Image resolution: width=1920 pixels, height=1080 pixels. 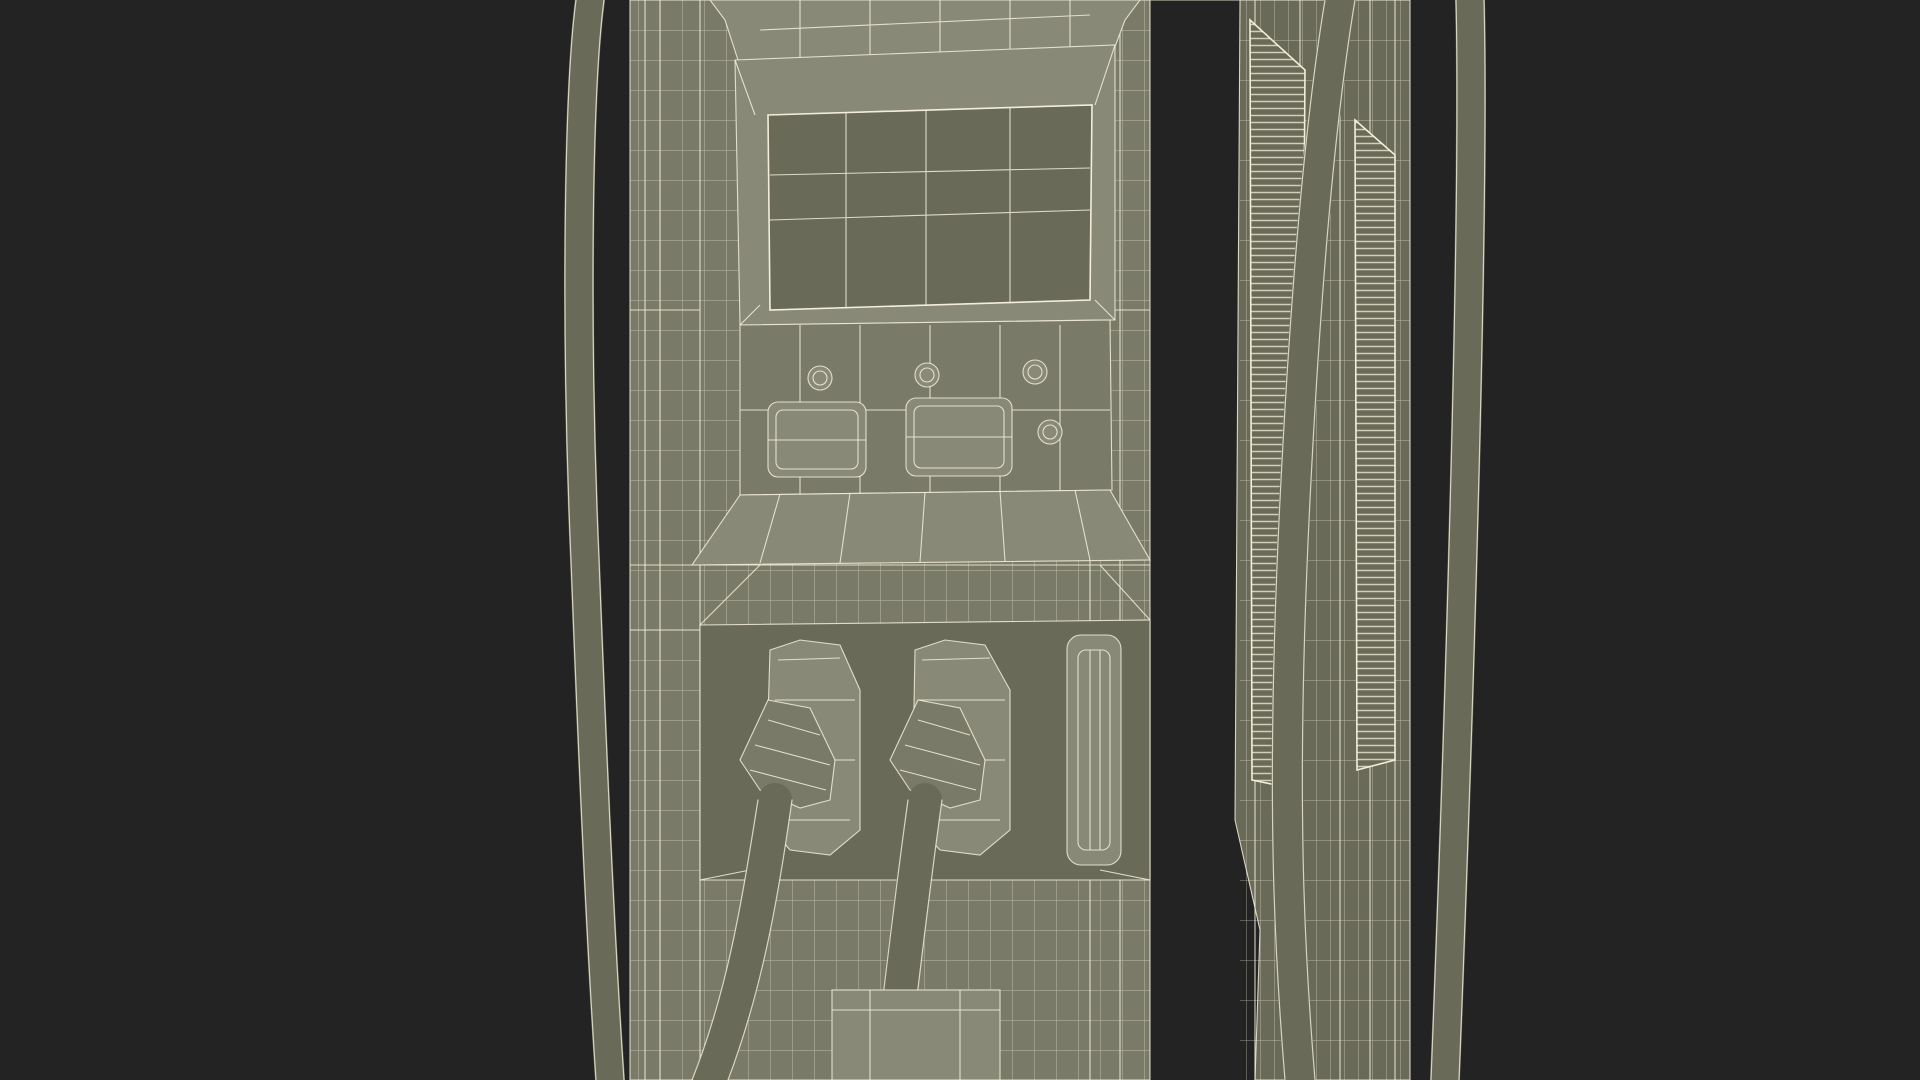 What do you see at coordinates (1375, 445) in the screenshot?
I see `vent-grille-lower` at bounding box center [1375, 445].